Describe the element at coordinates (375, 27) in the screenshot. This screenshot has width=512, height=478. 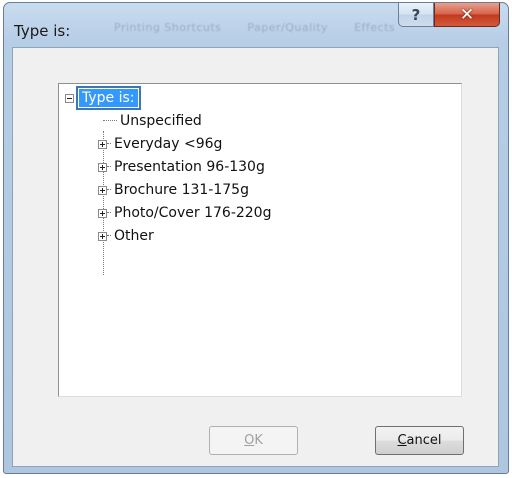
I see `background-tab: Effects` at that location.